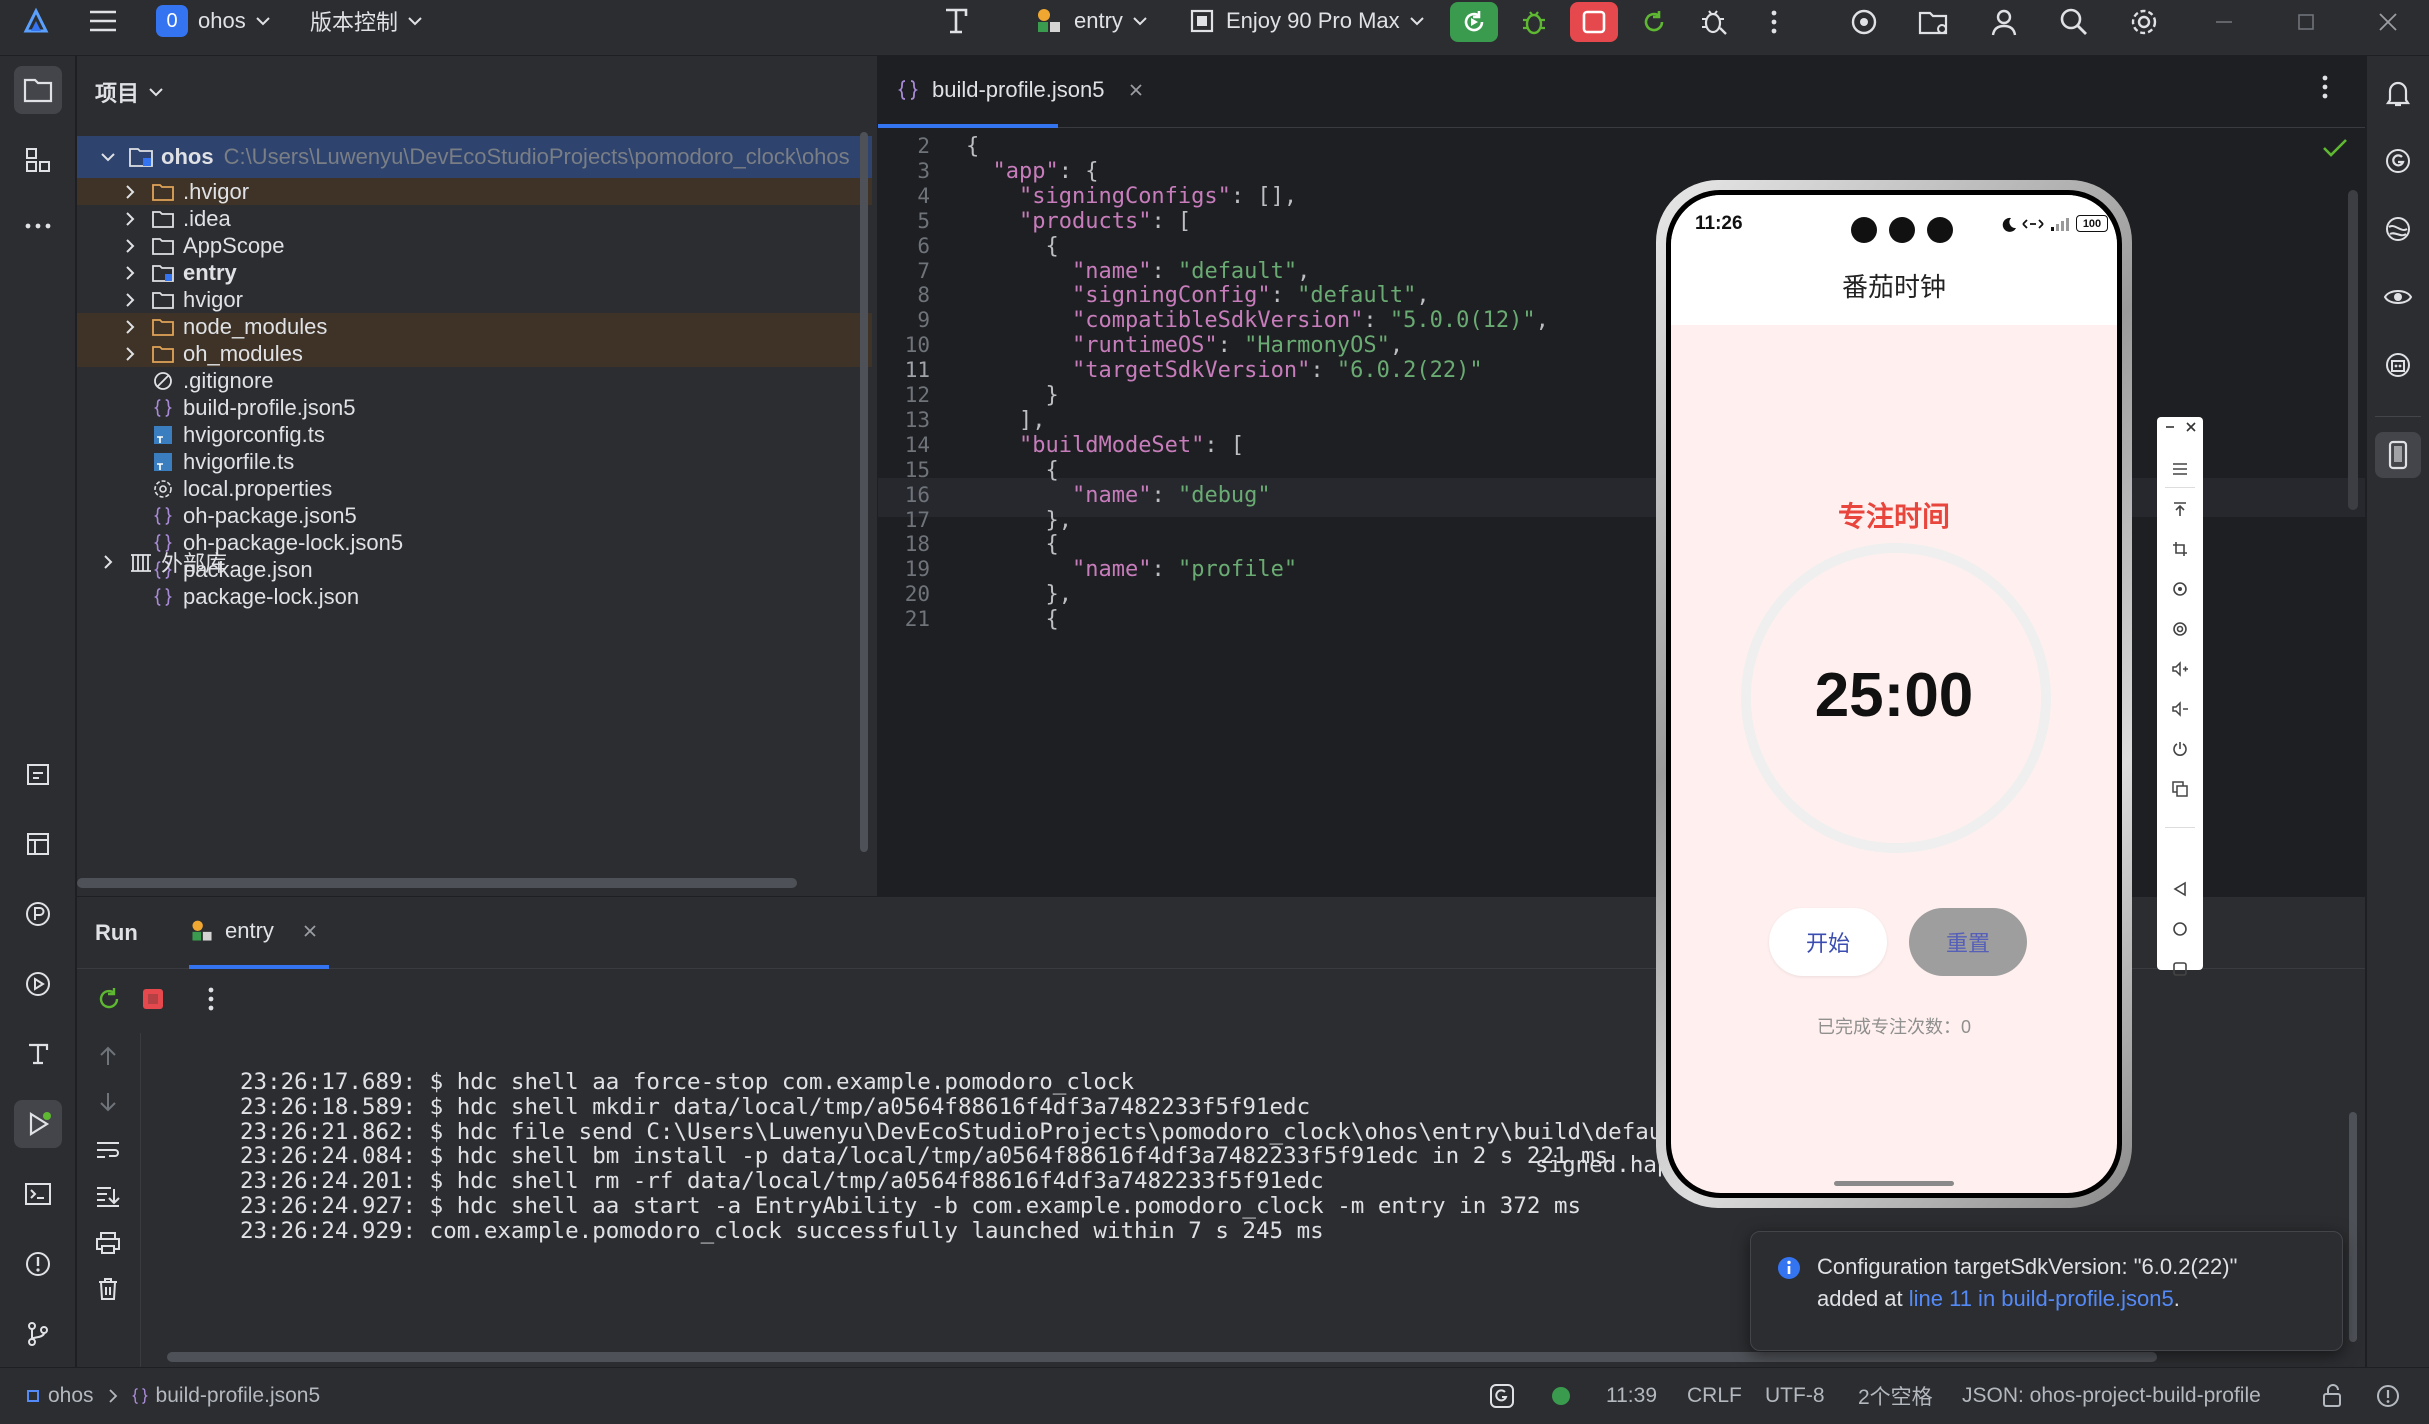 This screenshot has width=2429, height=1424. I want to click on emu-rotate-button, so click(2180, 589).